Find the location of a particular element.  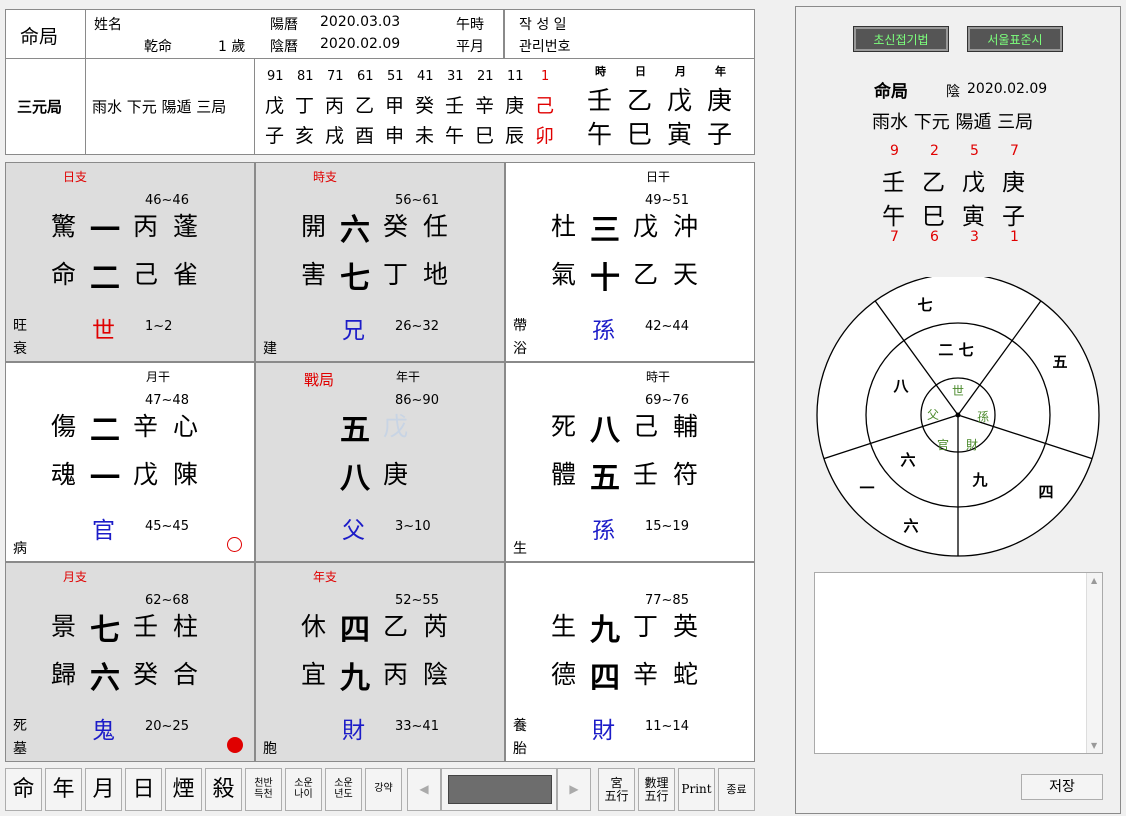

save-button: 저장 is located at coordinates (1062, 787).